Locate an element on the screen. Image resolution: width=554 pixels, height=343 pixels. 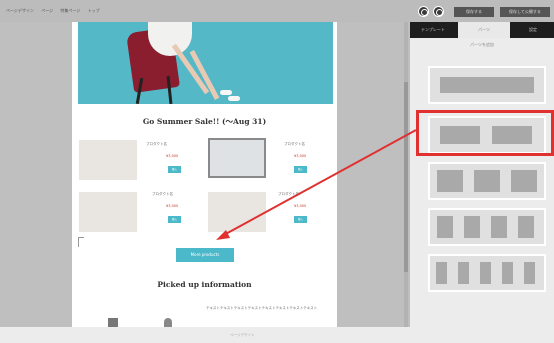
drag-arrow is located at coordinates (316, 184).